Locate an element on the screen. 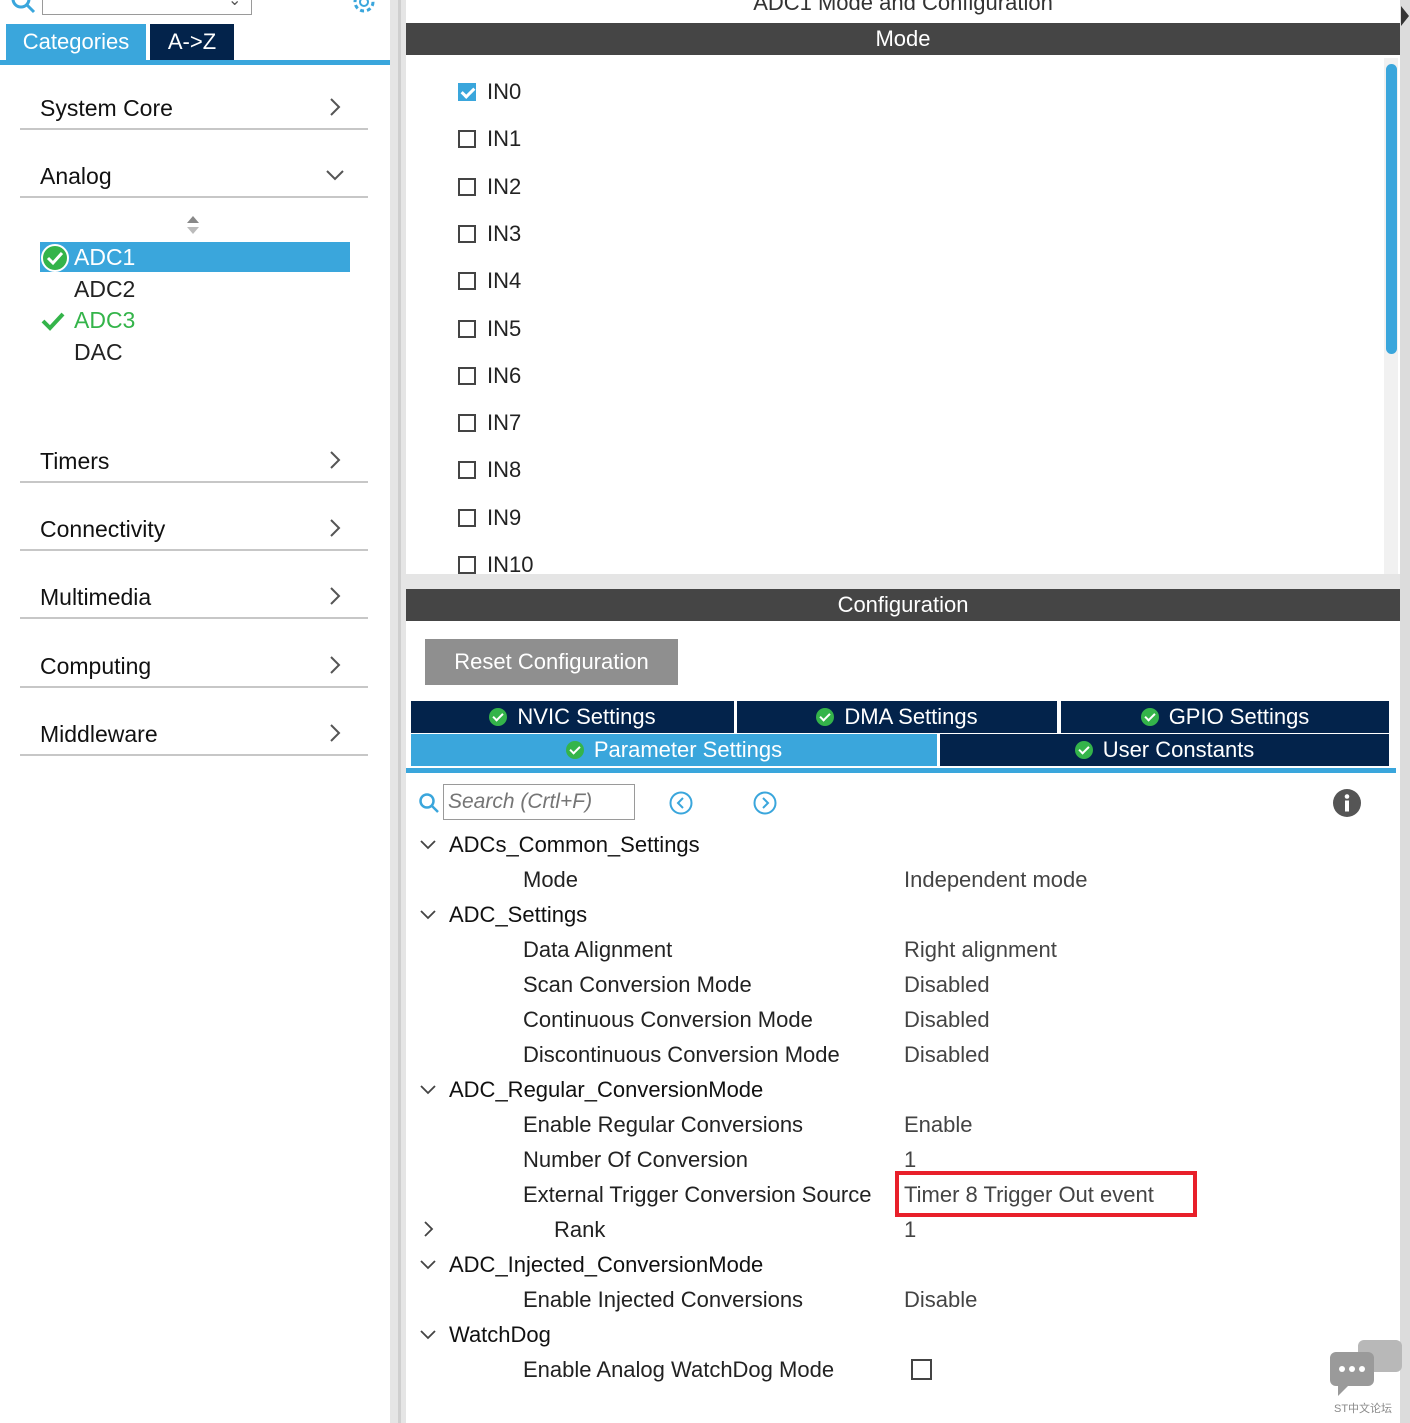  tab-a-to-z: A->Z is located at coordinates (192, 42).